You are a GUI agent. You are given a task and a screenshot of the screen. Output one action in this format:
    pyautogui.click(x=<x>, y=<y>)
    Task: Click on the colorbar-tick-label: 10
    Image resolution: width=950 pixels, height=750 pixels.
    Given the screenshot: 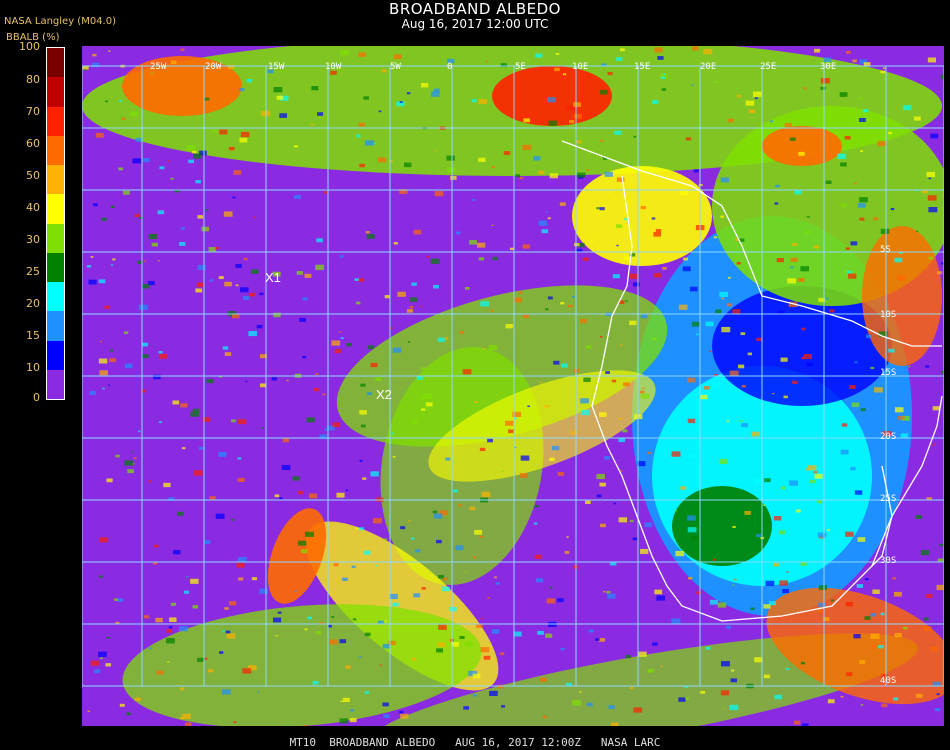 What is the action you would take?
    pyautogui.click(x=33, y=367)
    